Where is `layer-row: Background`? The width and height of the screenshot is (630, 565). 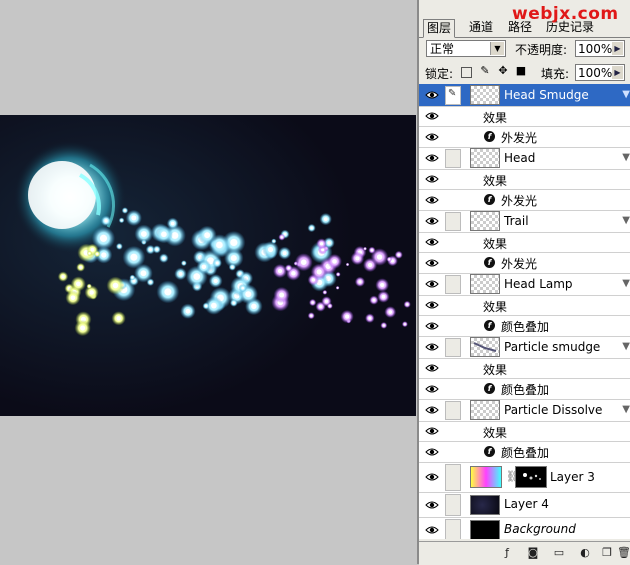
layer-row: Background is located at coordinates (524, 528).